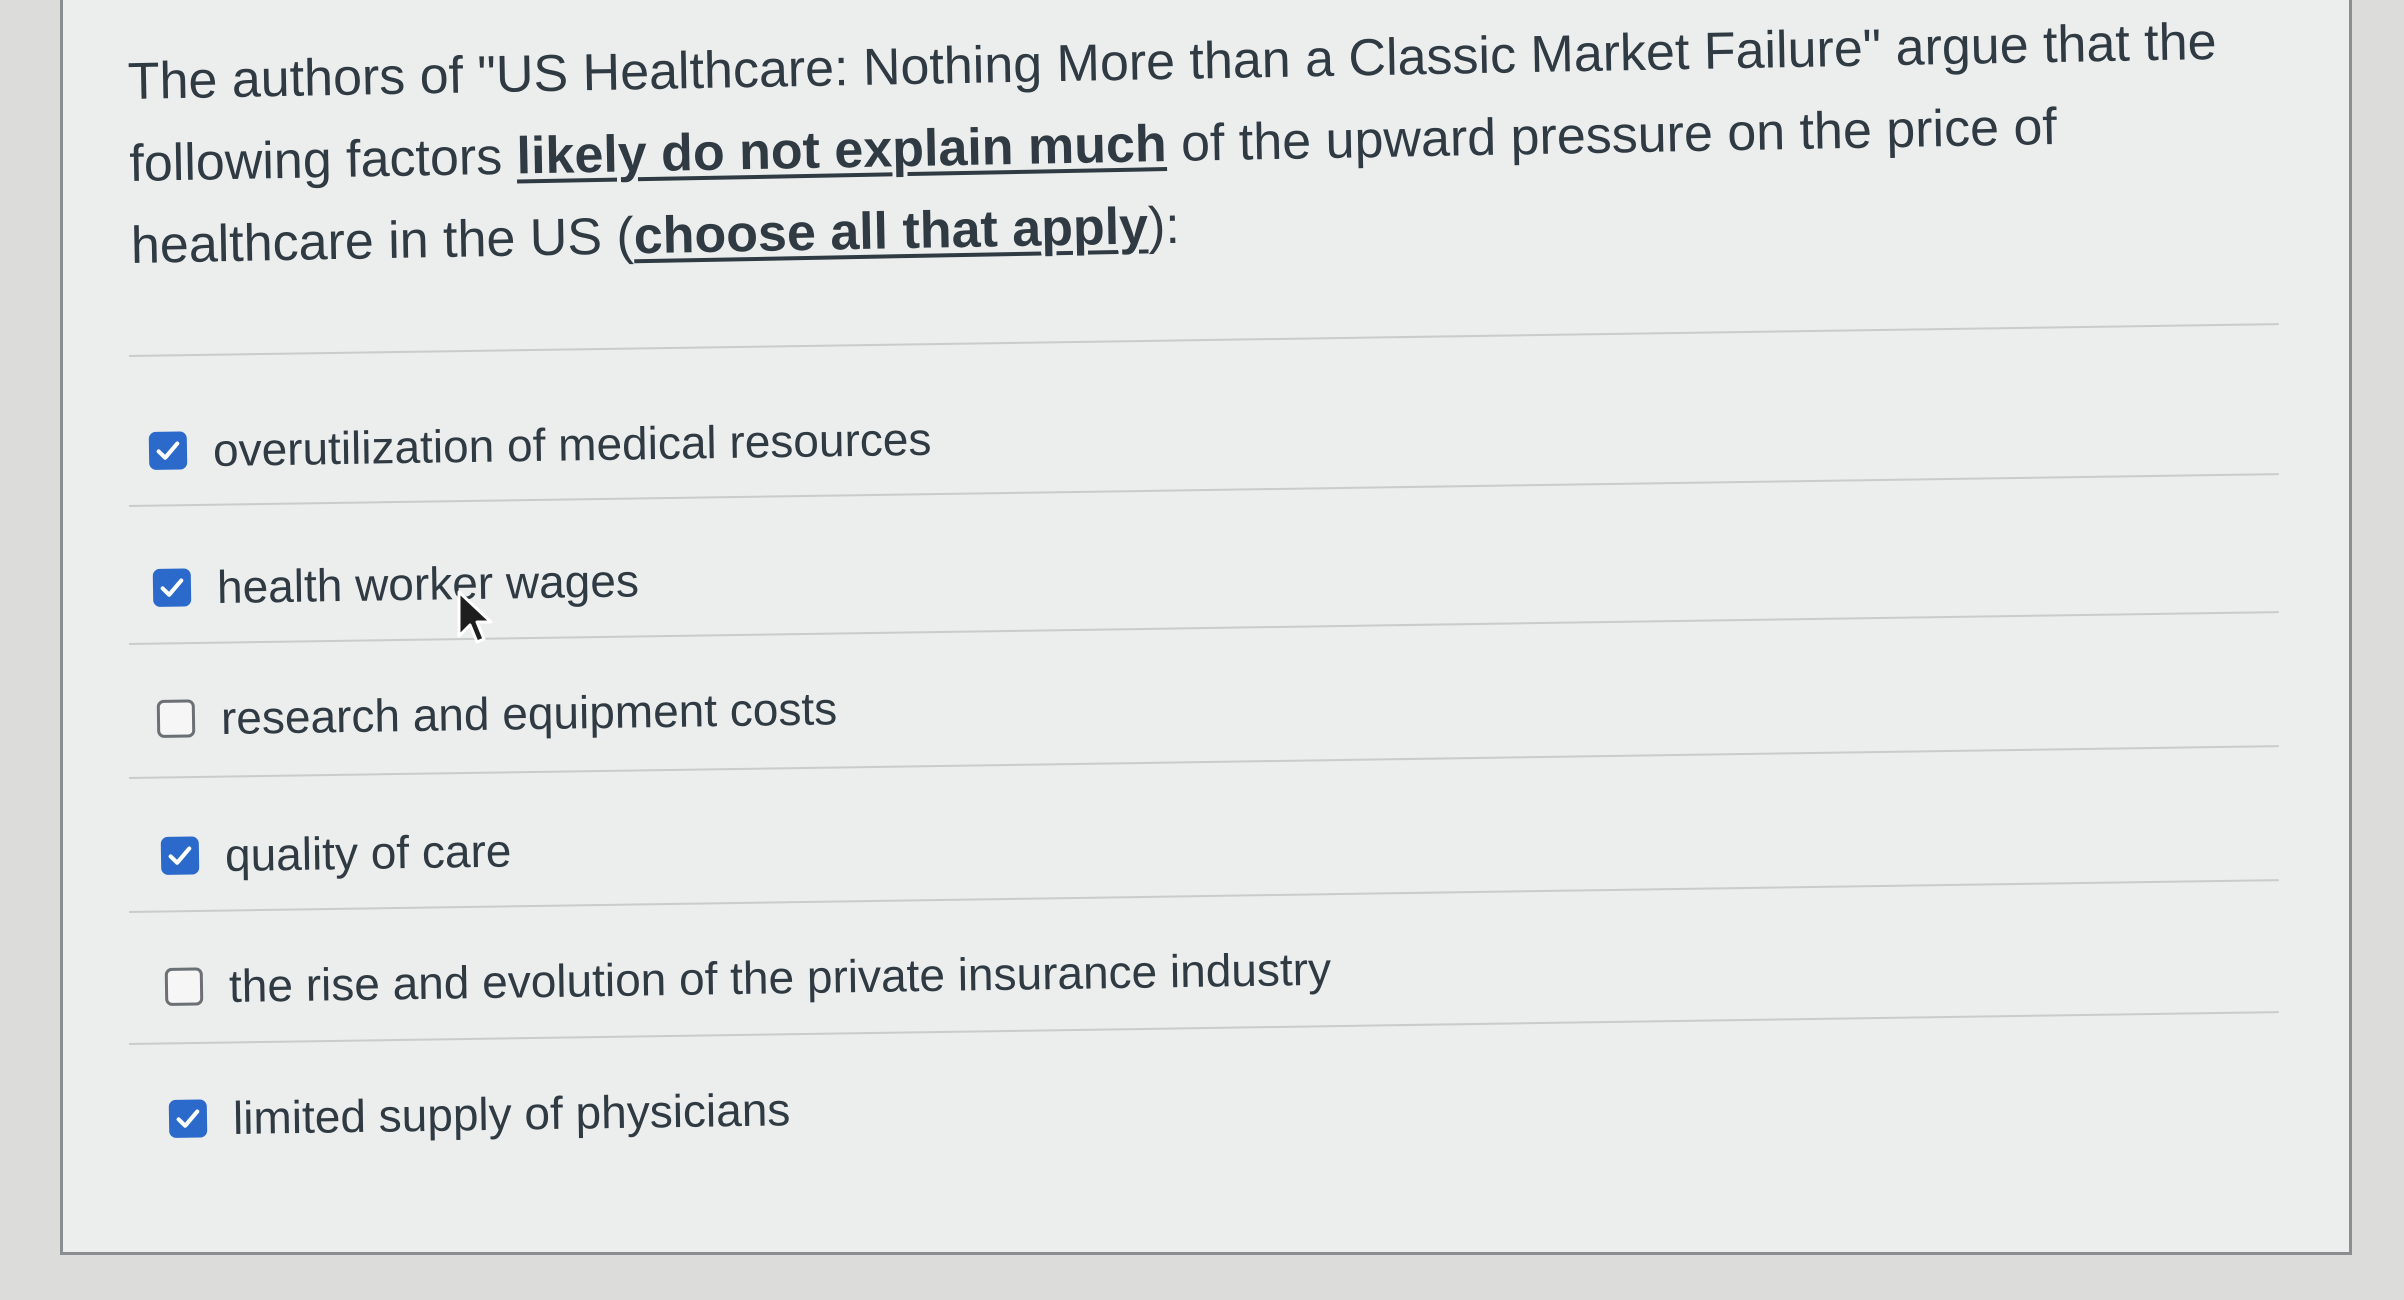 The image size is (2404, 1300). Describe the element at coordinates (368, 852) in the screenshot. I see `answer-label: quality of care` at that location.